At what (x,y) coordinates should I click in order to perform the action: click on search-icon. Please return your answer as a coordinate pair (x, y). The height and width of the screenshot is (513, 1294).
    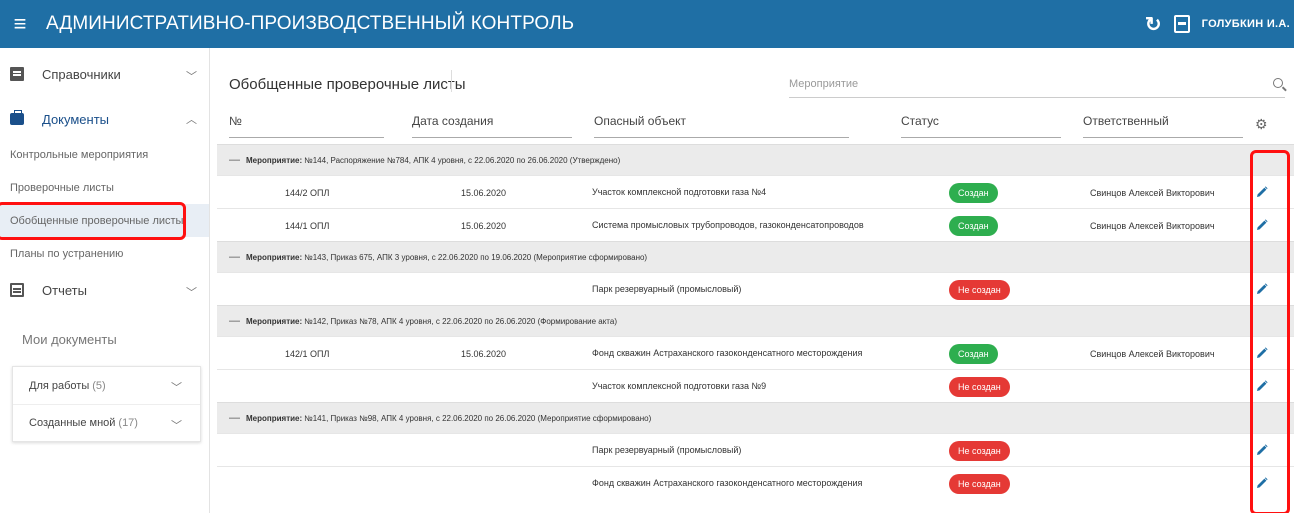
    Looking at the image, I should click on (1278, 83).